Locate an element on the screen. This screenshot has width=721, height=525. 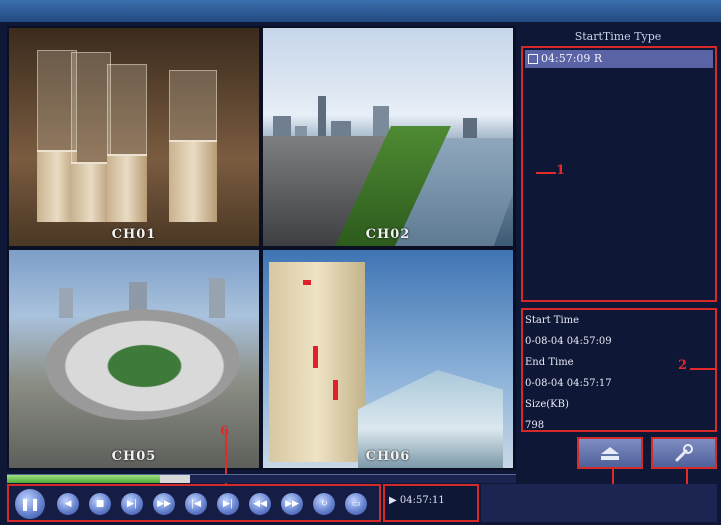
playback-status: ▶ 04:57:11 is located at coordinates (431, 503).